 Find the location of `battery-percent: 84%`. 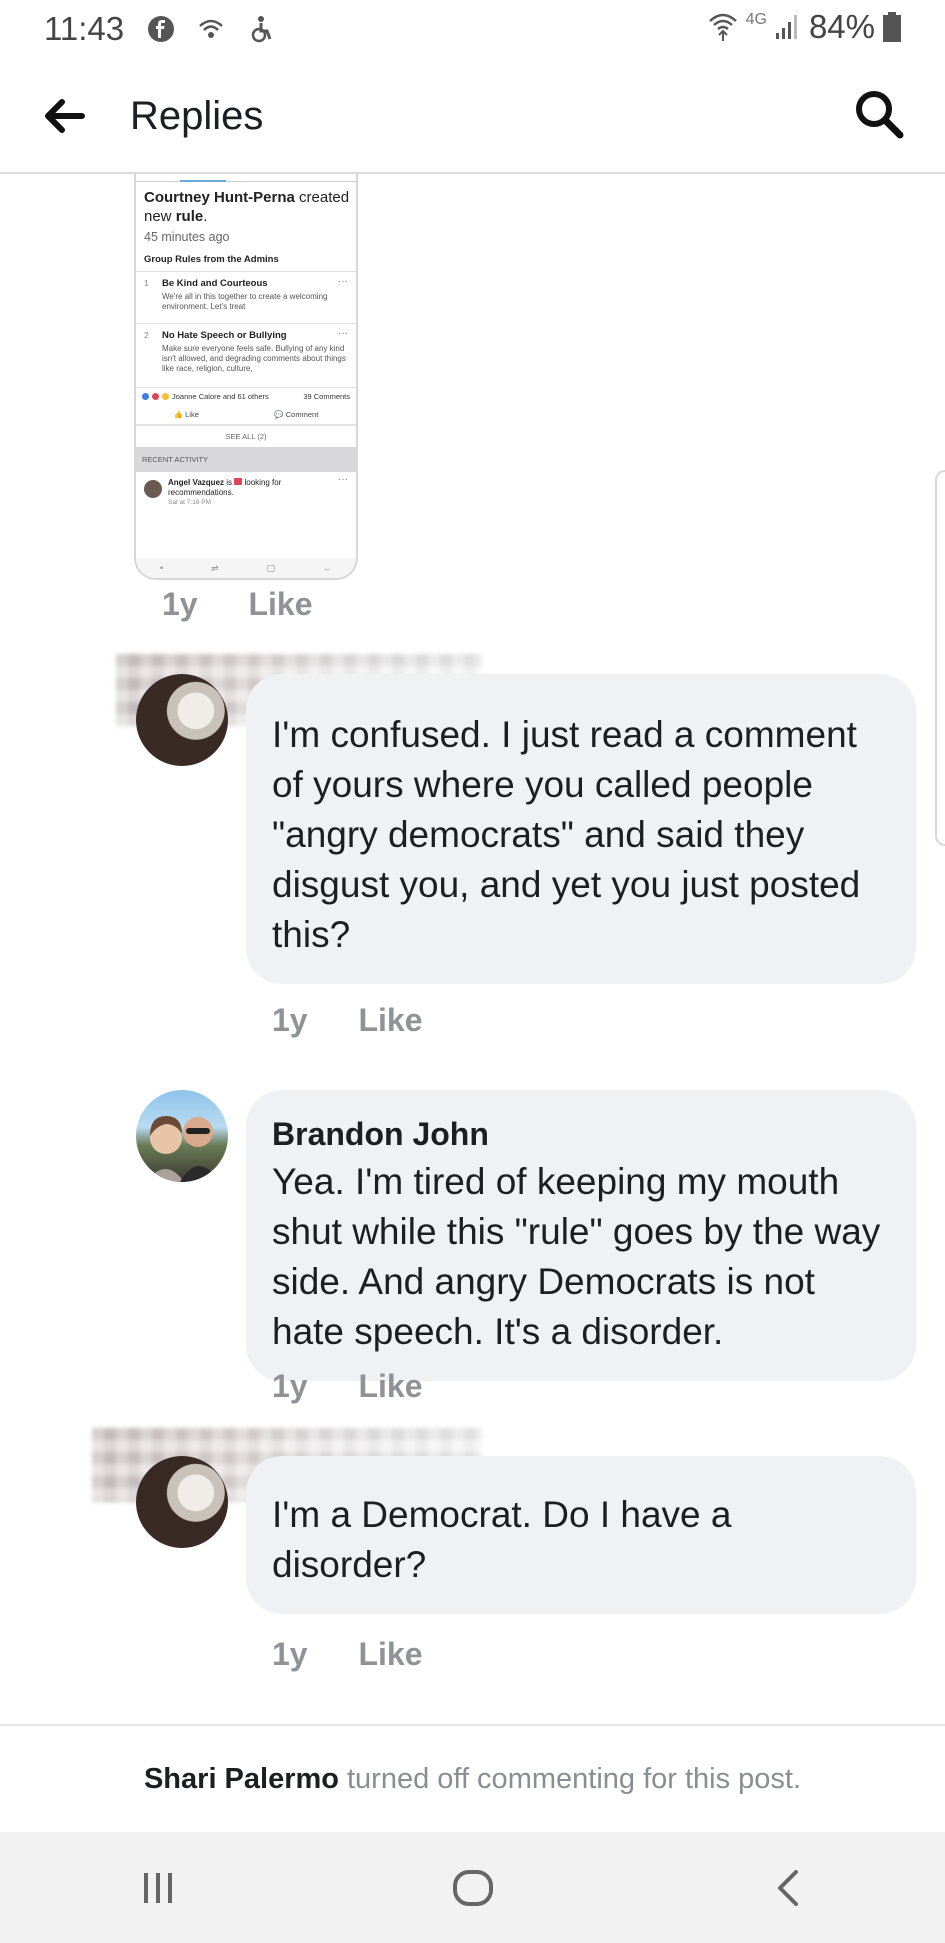

battery-percent: 84% is located at coordinates (841, 26).